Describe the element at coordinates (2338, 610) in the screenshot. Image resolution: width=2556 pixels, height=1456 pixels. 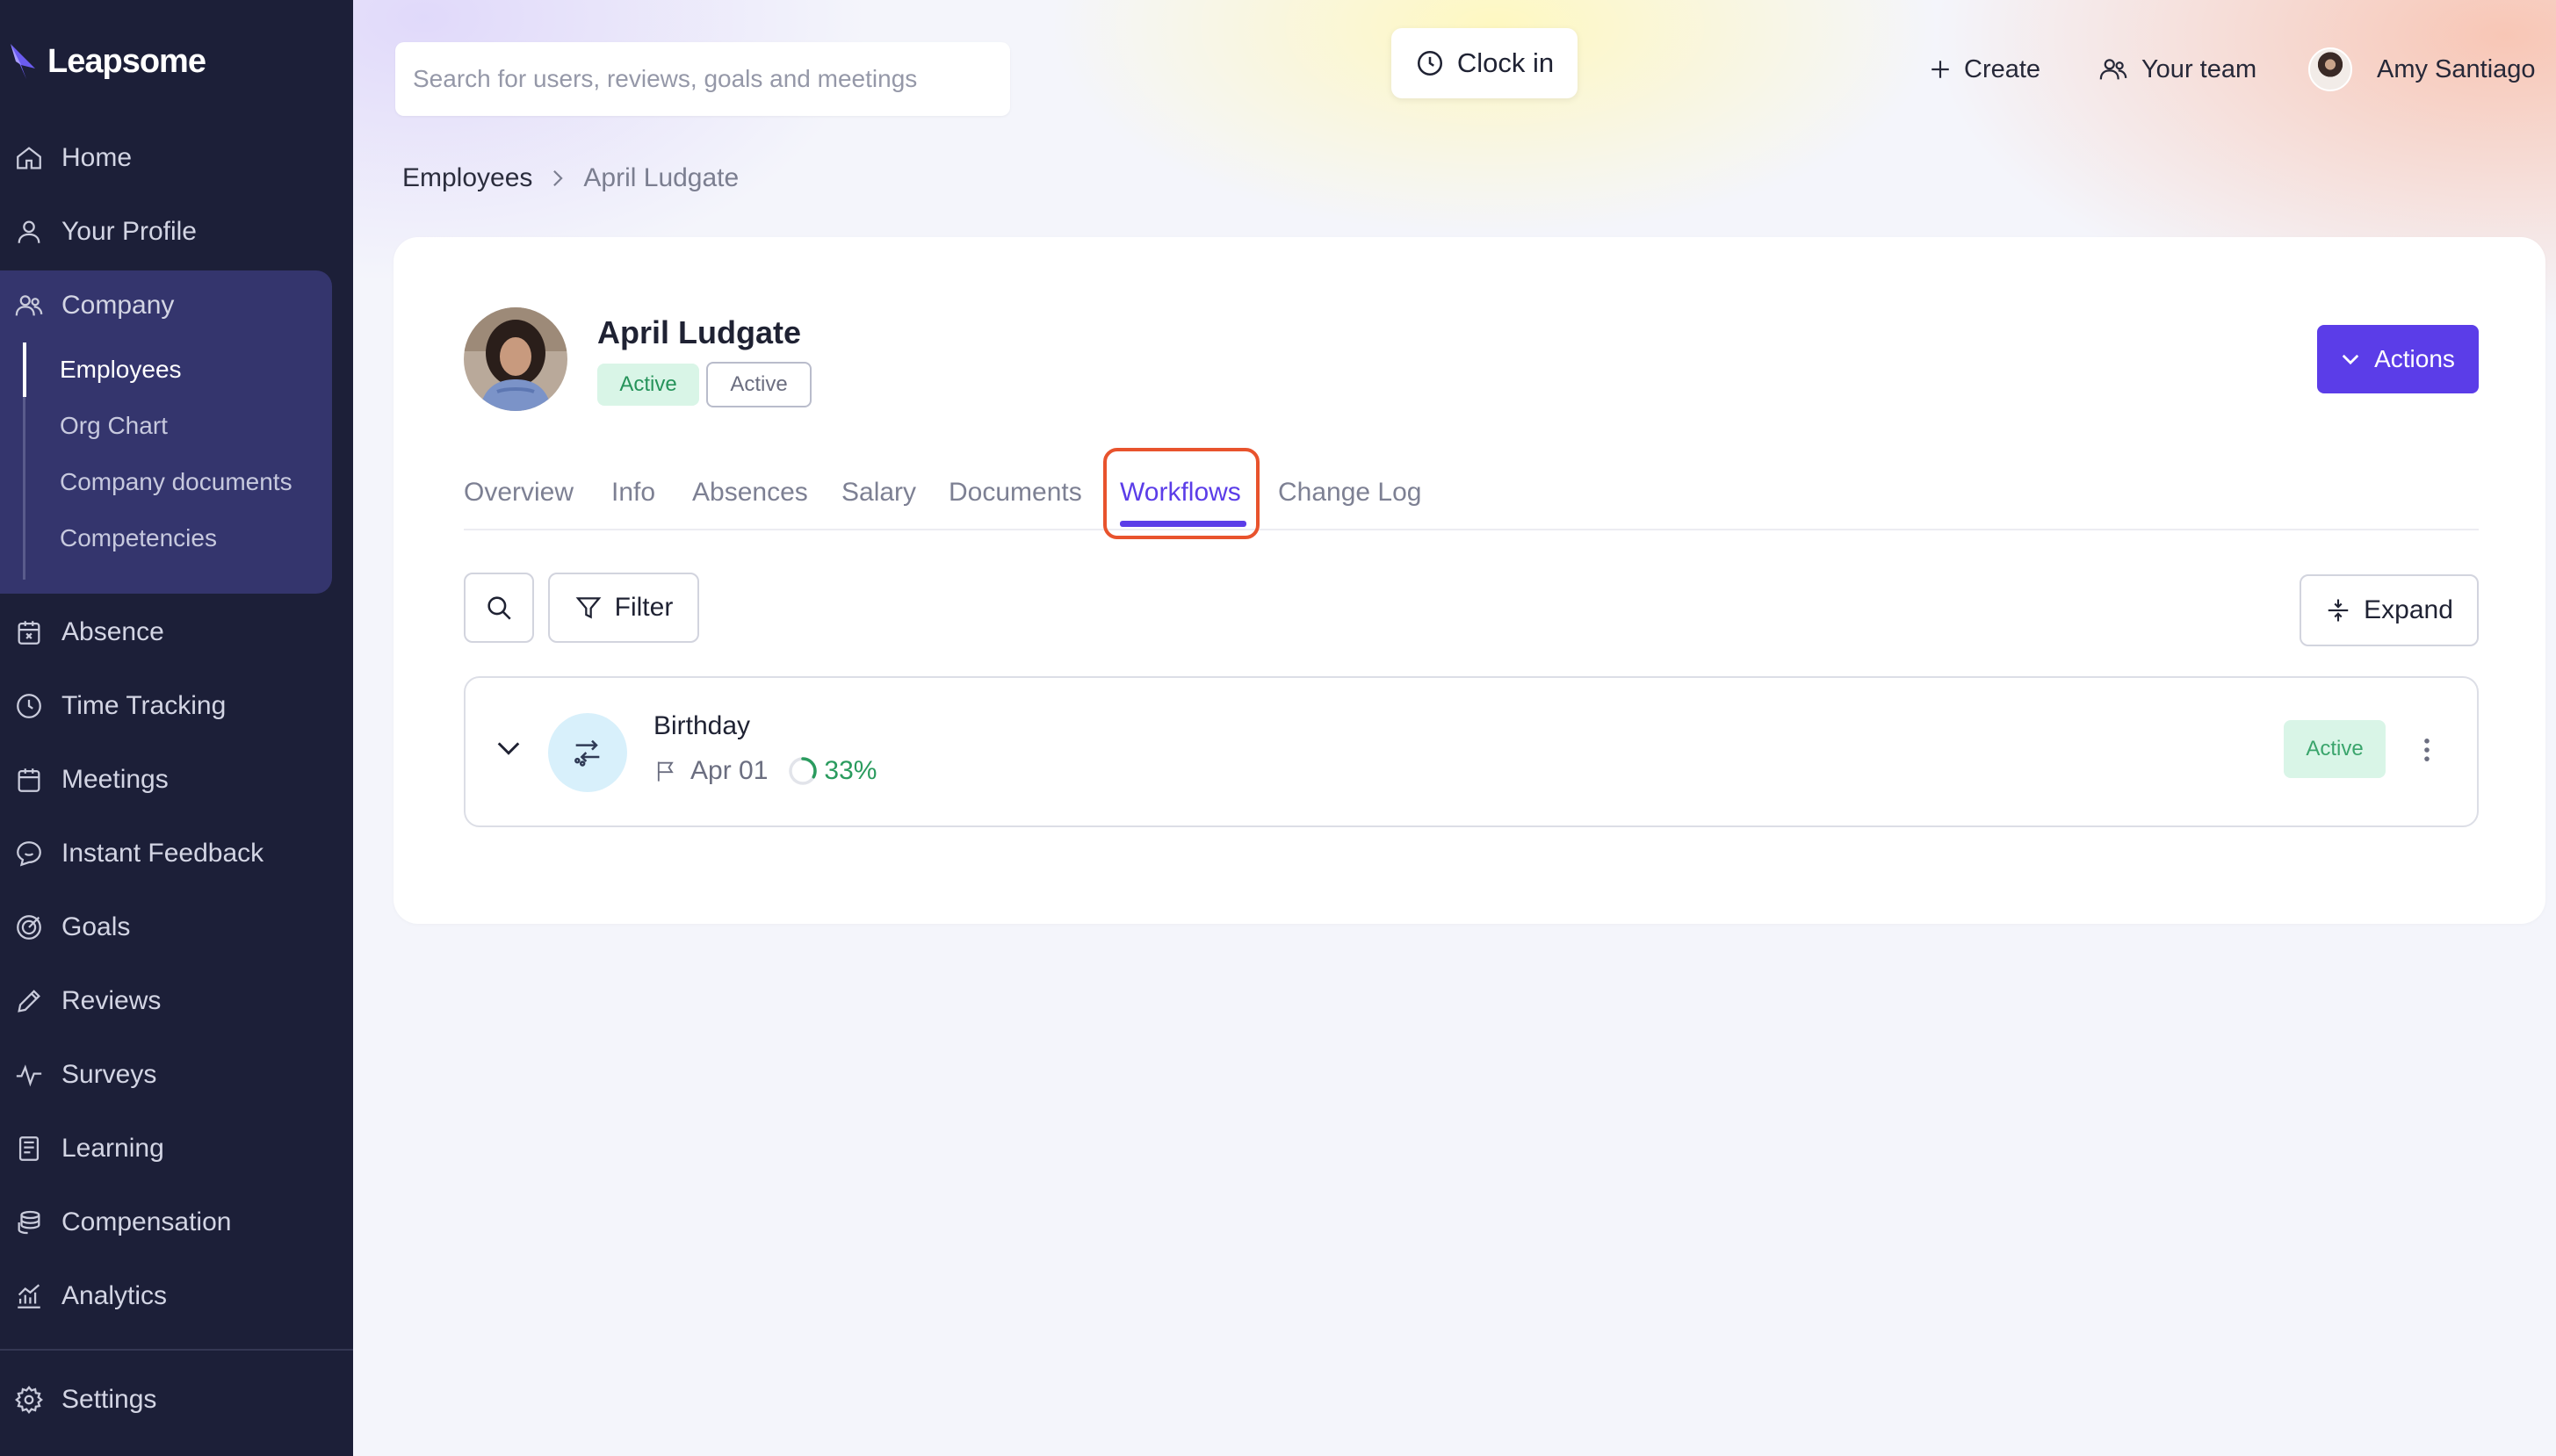
I see `expand-vertical-icon` at that location.